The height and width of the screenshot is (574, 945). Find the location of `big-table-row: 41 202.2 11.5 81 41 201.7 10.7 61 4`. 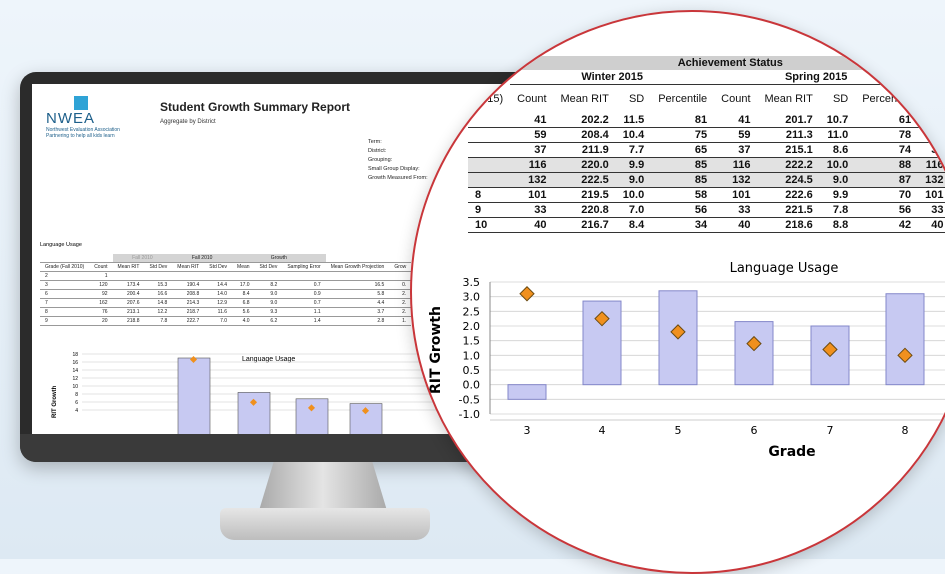

big-table-row: 41 202.2 11.5 81 41 201.7 10.7 61 4 is located at coordinates (706, 120).